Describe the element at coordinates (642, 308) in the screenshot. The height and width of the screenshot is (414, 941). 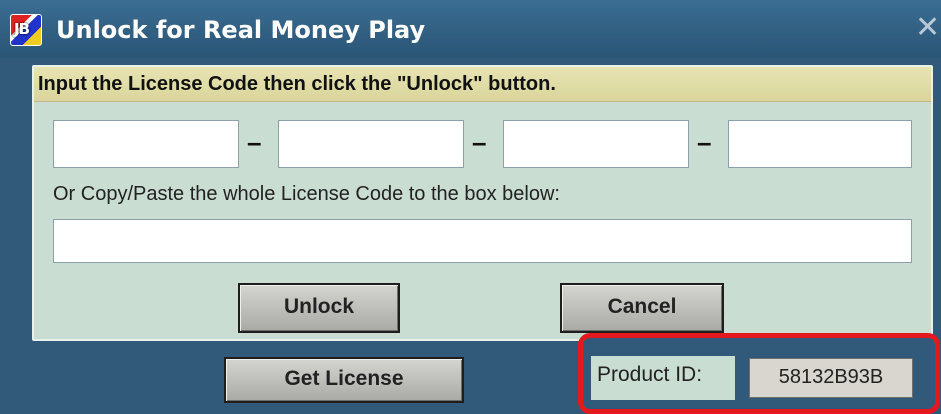
I see `cancel-button: Cancel` at that location.